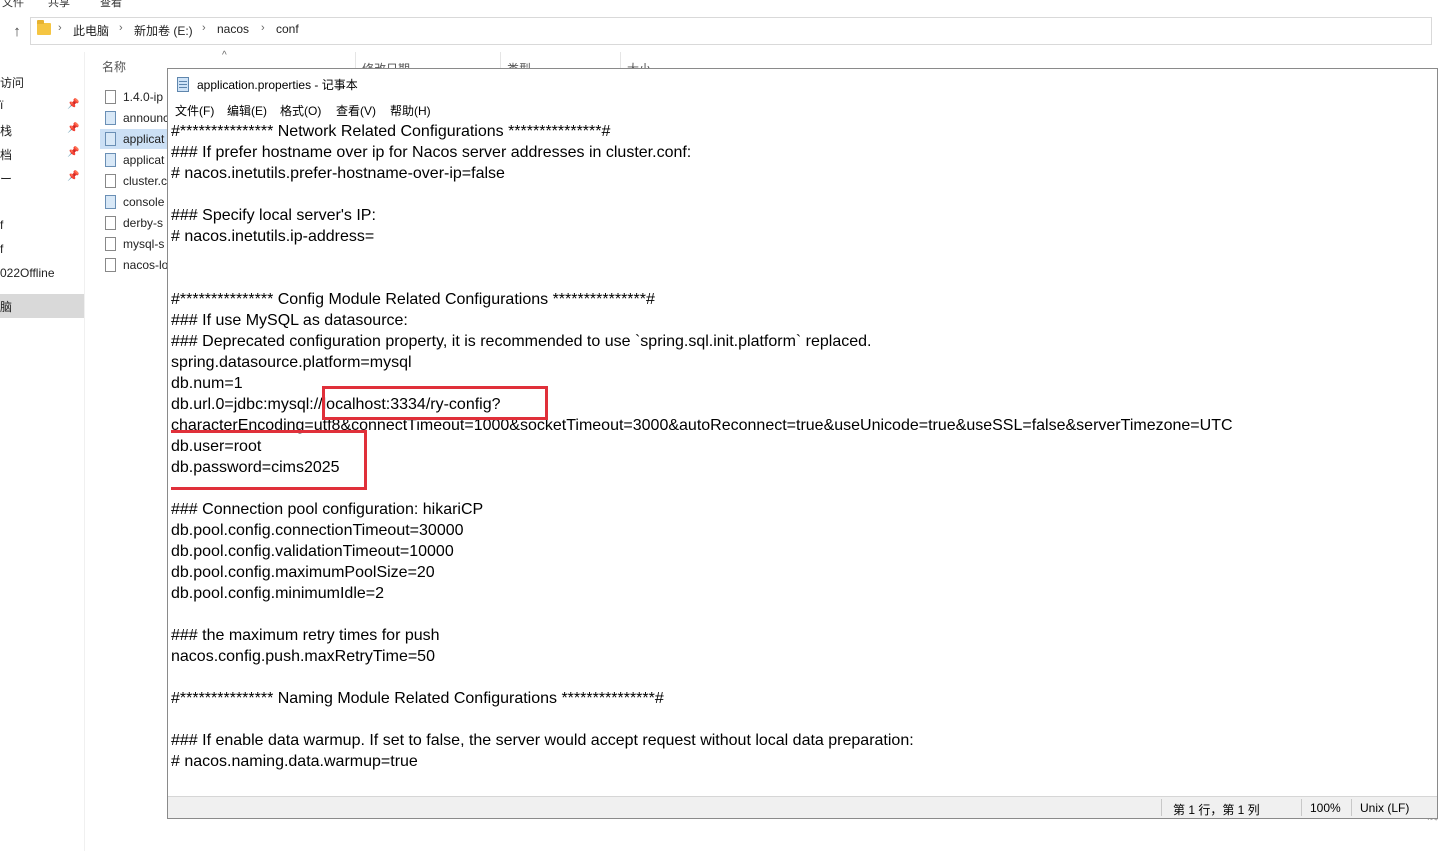 The width and height of the screenshot is (1438, 851). I want to click on explorer-address-row: ↑ › 此电脑 › 新加卷 (E:) › nacos › conf, so click(719, 31).